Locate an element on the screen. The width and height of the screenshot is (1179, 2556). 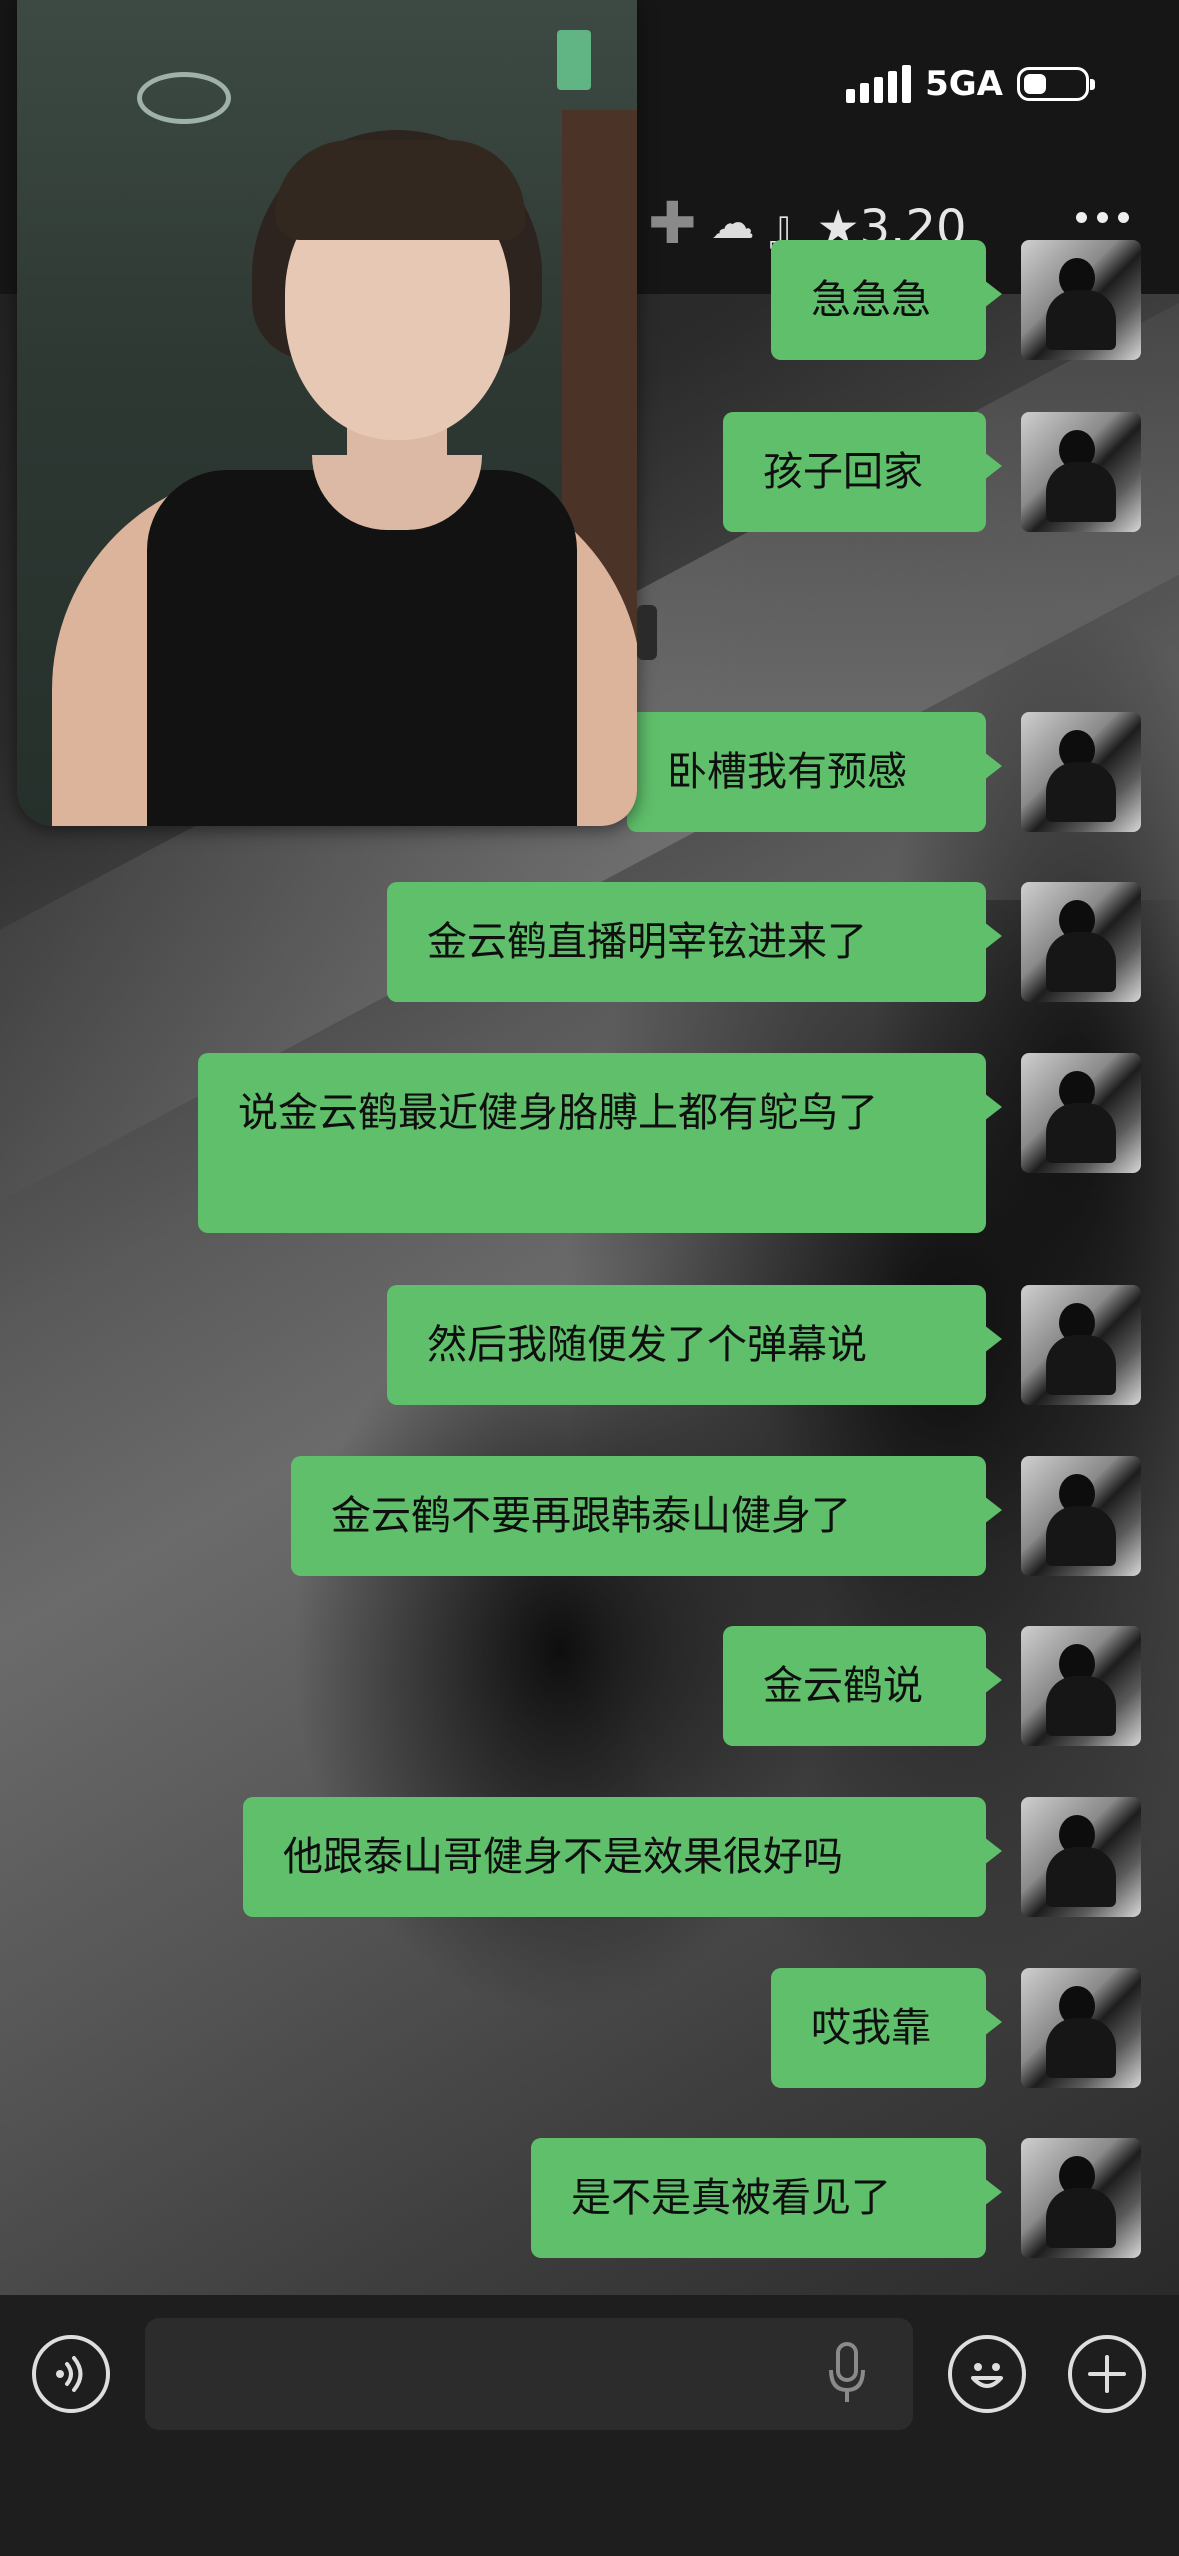
exit-sign is located at coordinates (574, 60).